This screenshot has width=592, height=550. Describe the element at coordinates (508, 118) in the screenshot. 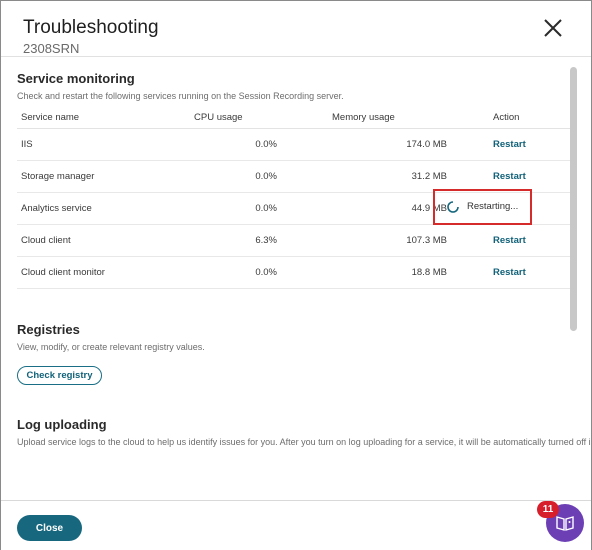

I see `column-header-action: Action` at that location.